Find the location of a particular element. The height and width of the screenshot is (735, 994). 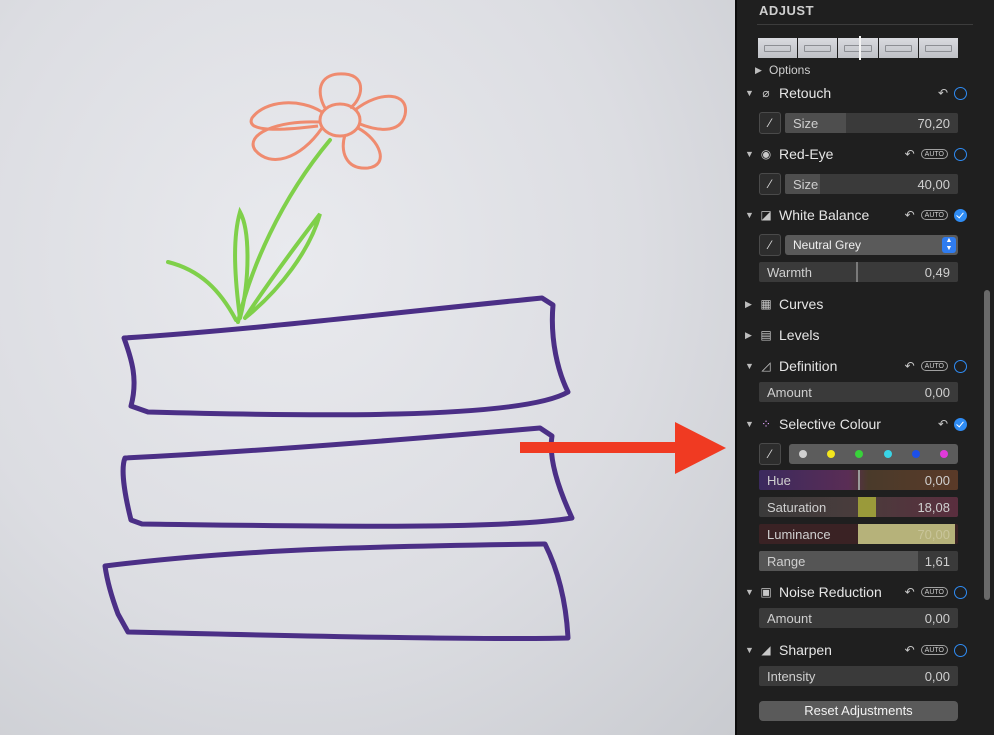

swatch-magenta is located at coordinates (943, 454).